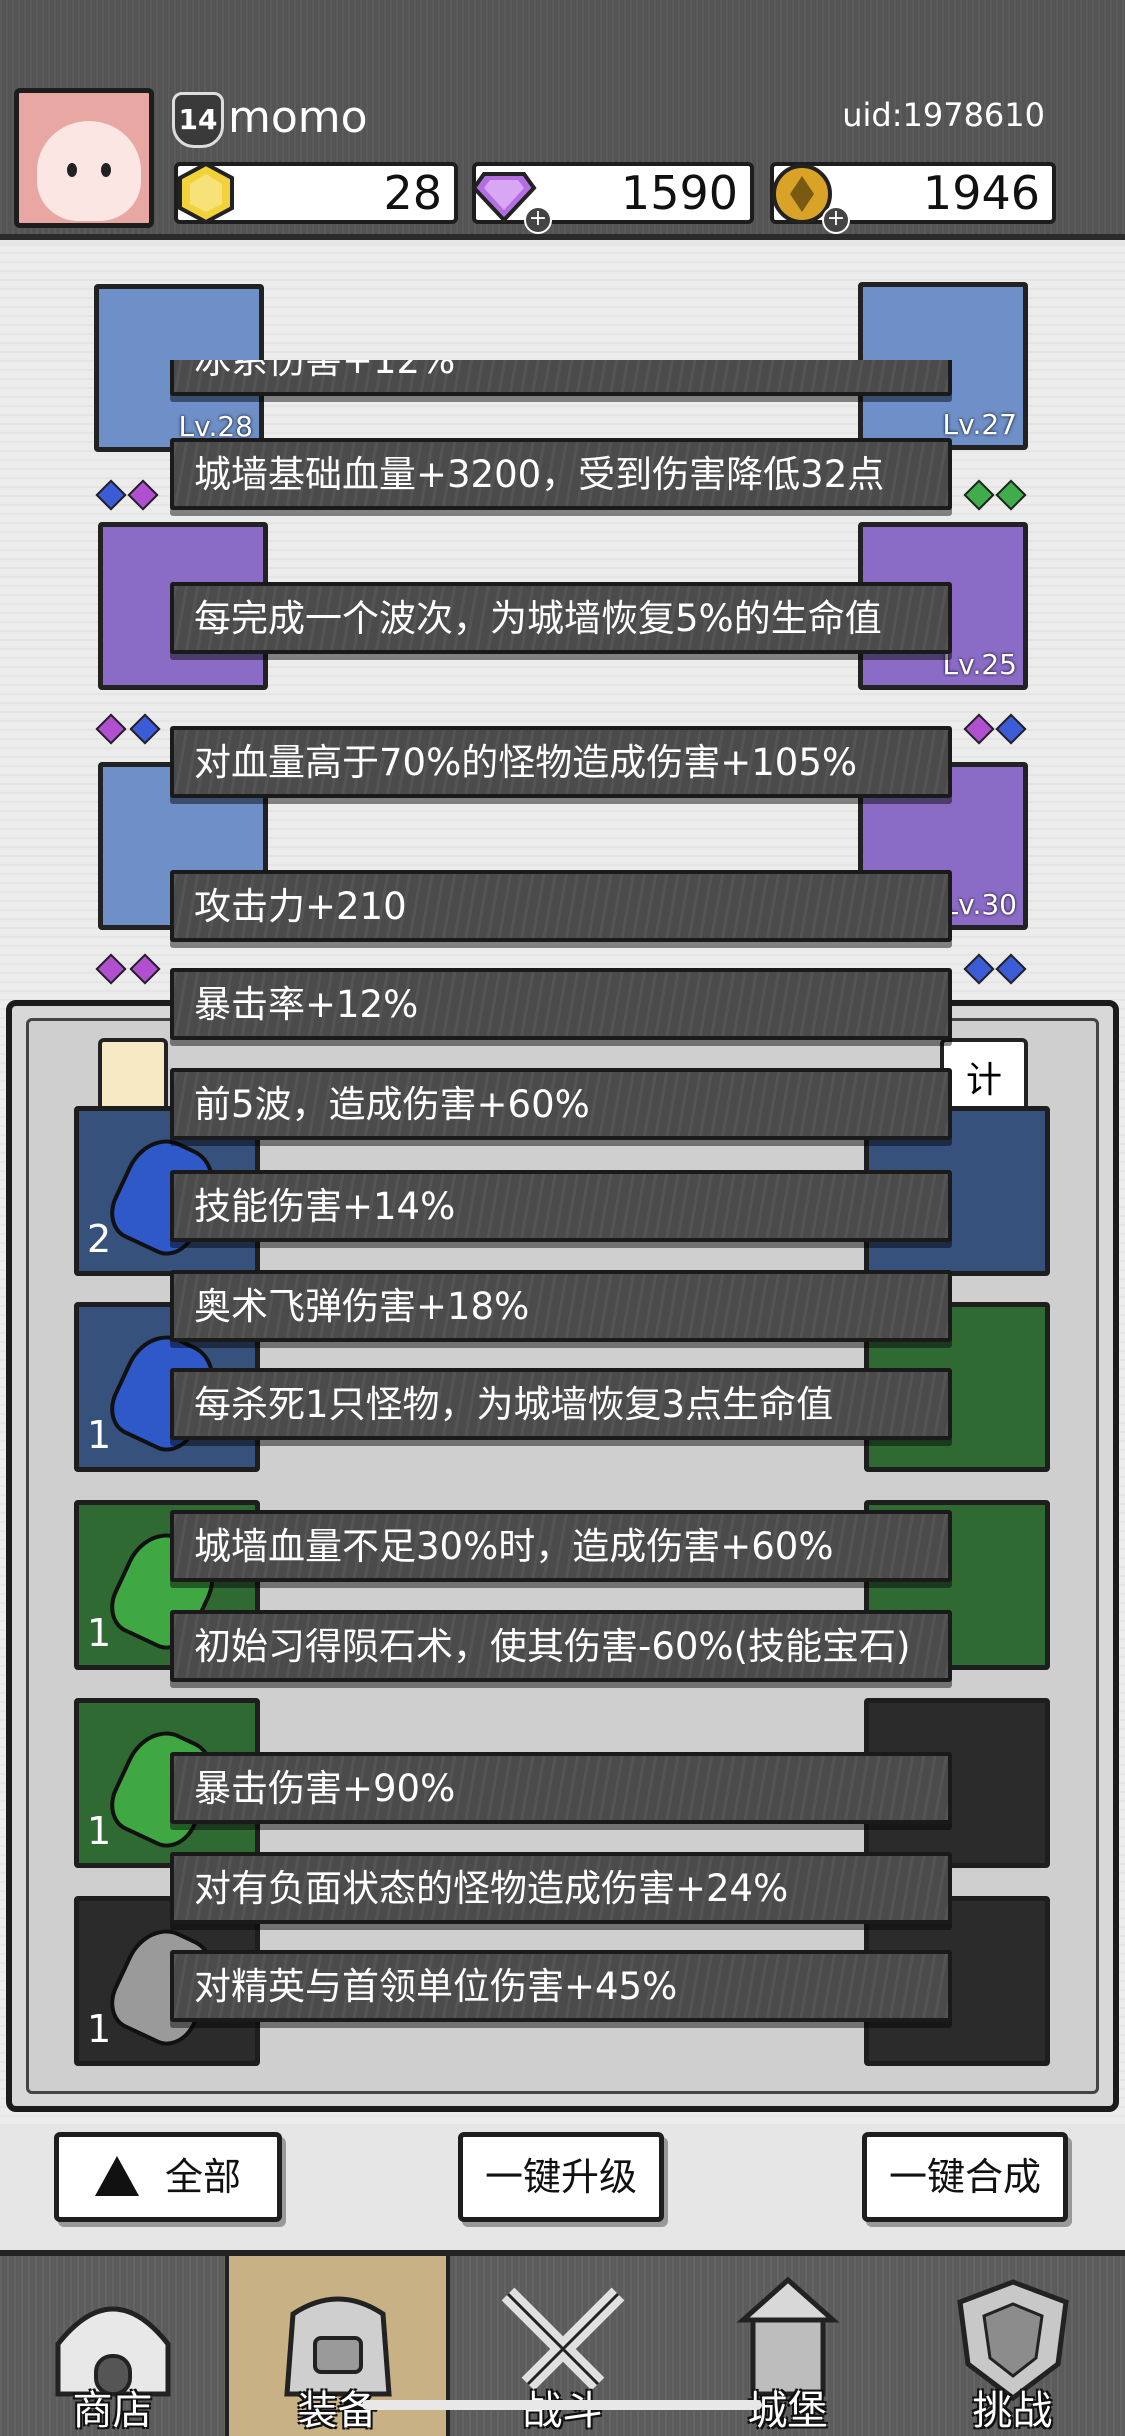 Image resolution: width=1125 pixels, height=2436 pixels. I want to click on nav-challenge-label: 挑战, so click(1012, 2411).